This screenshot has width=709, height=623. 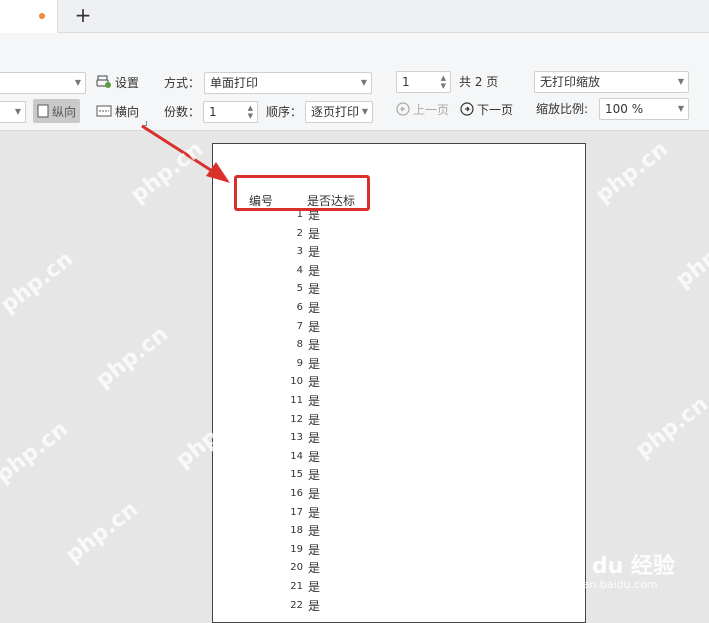 I want to click on row-number: 12, so click(x=296, y=419).